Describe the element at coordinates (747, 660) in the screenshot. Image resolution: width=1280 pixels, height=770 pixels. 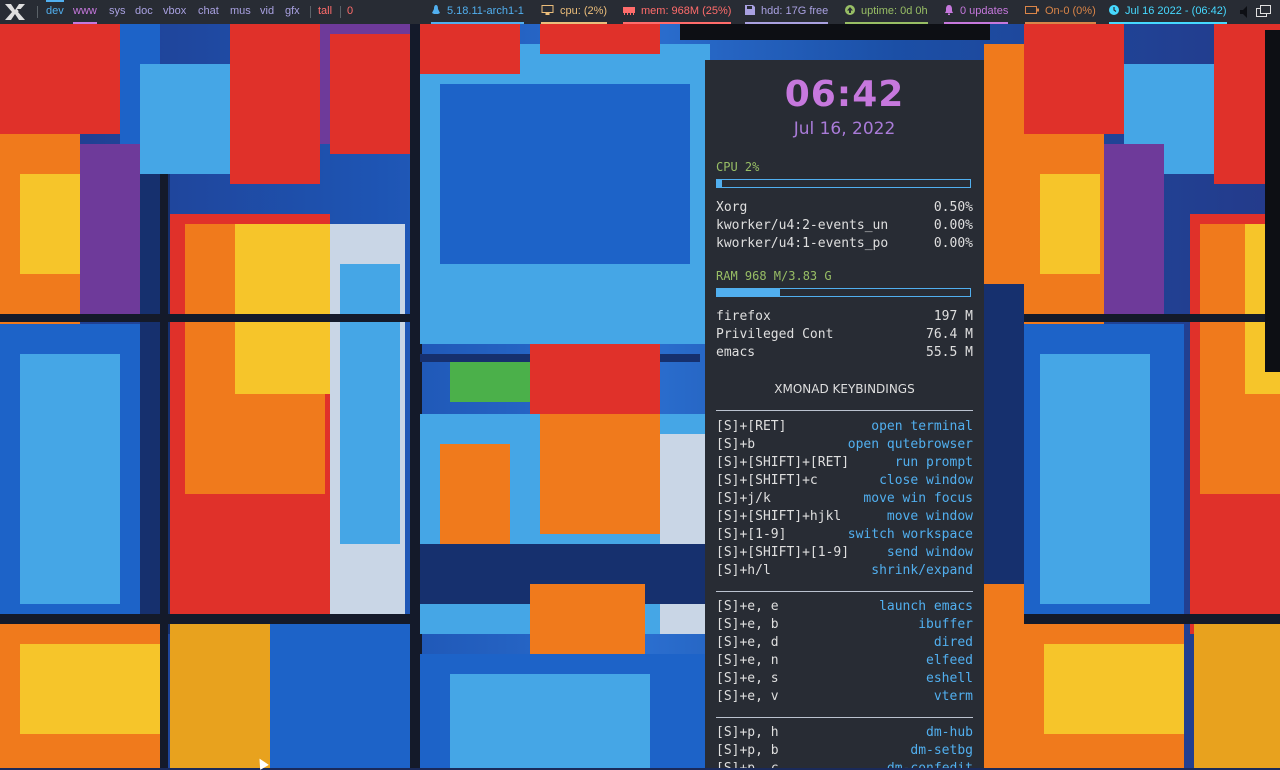
I see `keybinding-row-key: [S]+e, n` at that location.